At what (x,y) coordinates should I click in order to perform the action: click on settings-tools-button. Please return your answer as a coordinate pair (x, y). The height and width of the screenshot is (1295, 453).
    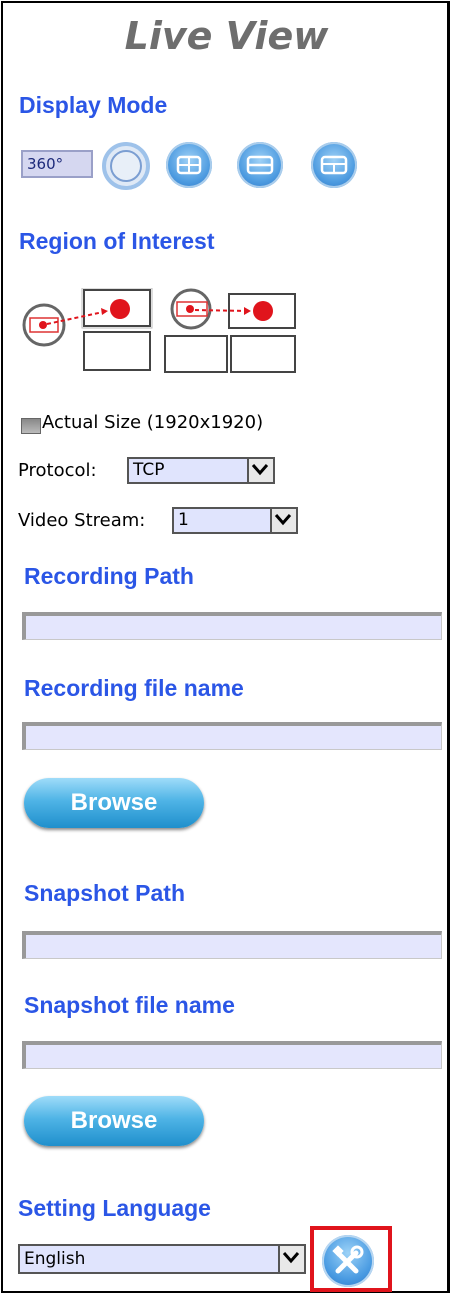
    Looking at the image, I should click on (348, 1261).